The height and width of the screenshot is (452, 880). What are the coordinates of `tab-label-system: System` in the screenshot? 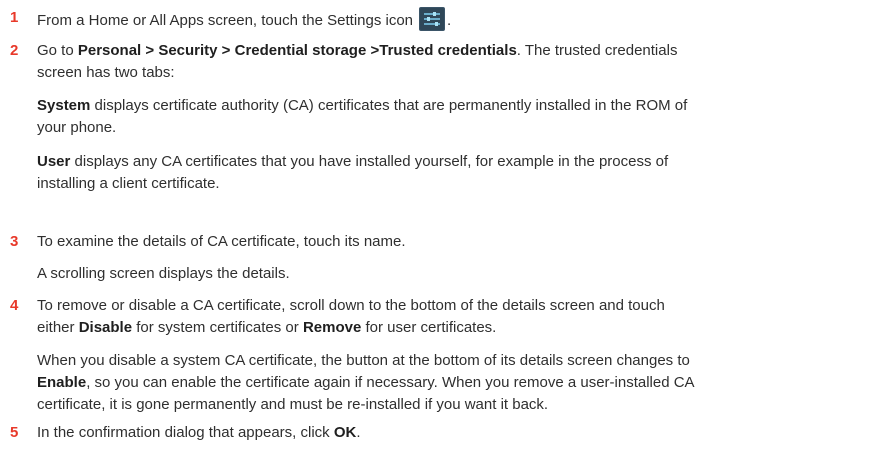 It's located at (64, 105).